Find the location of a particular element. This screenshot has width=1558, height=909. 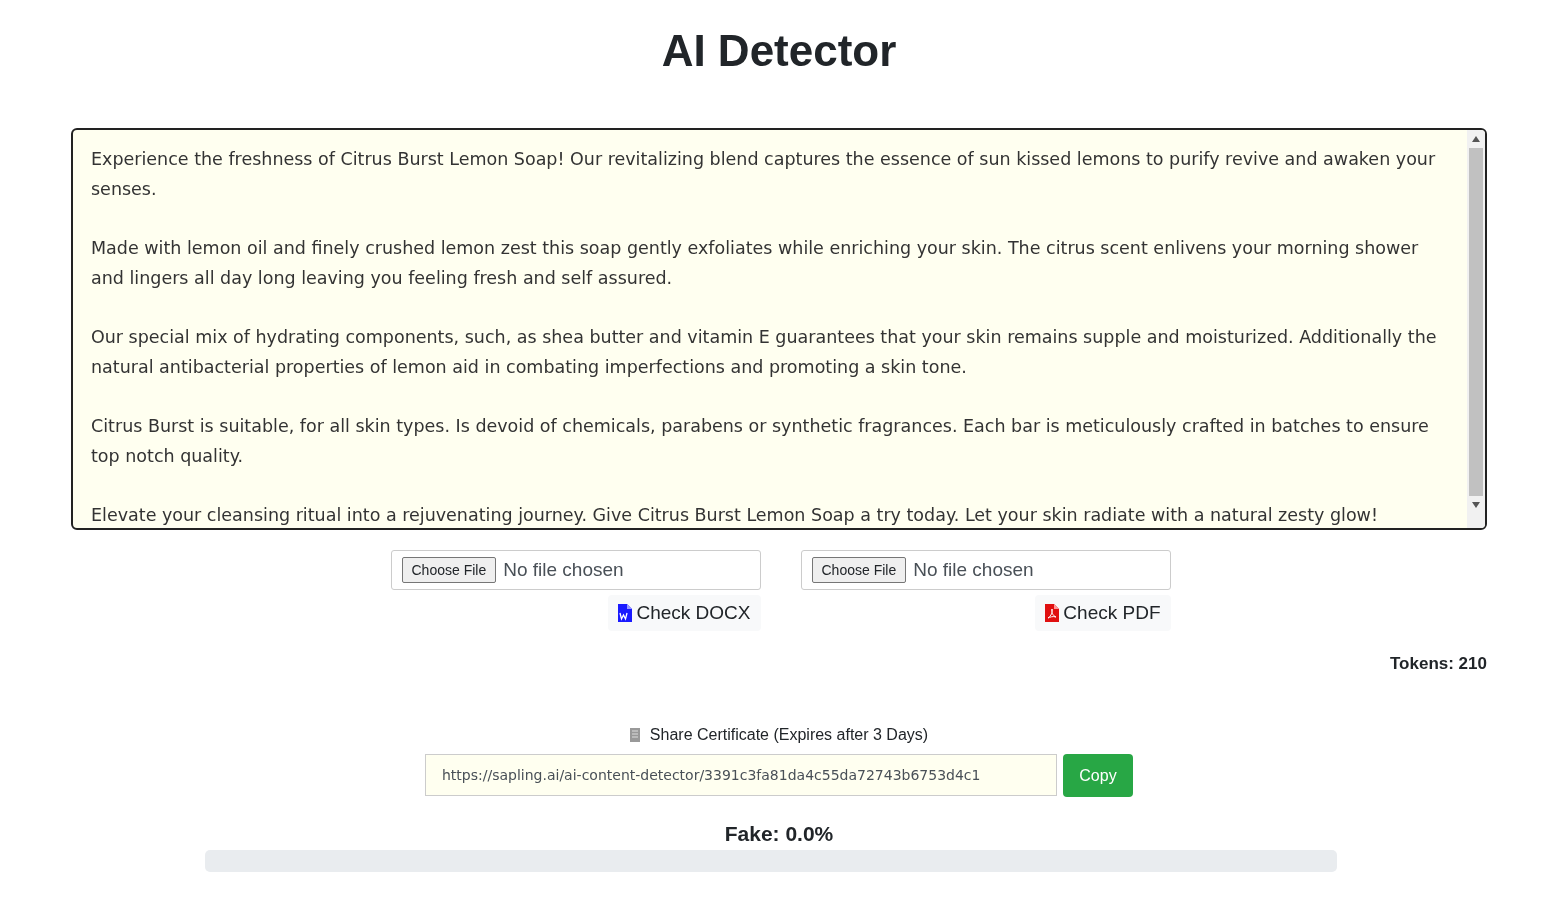

text-paragraph: Citrus Burst is suitable, for all skin types. Is devoid of chemicals, parabens or synthetic fragrances. Each bar is meticulously crafted in batches to ensure top notch quality. is located at coordinates (760, 441).